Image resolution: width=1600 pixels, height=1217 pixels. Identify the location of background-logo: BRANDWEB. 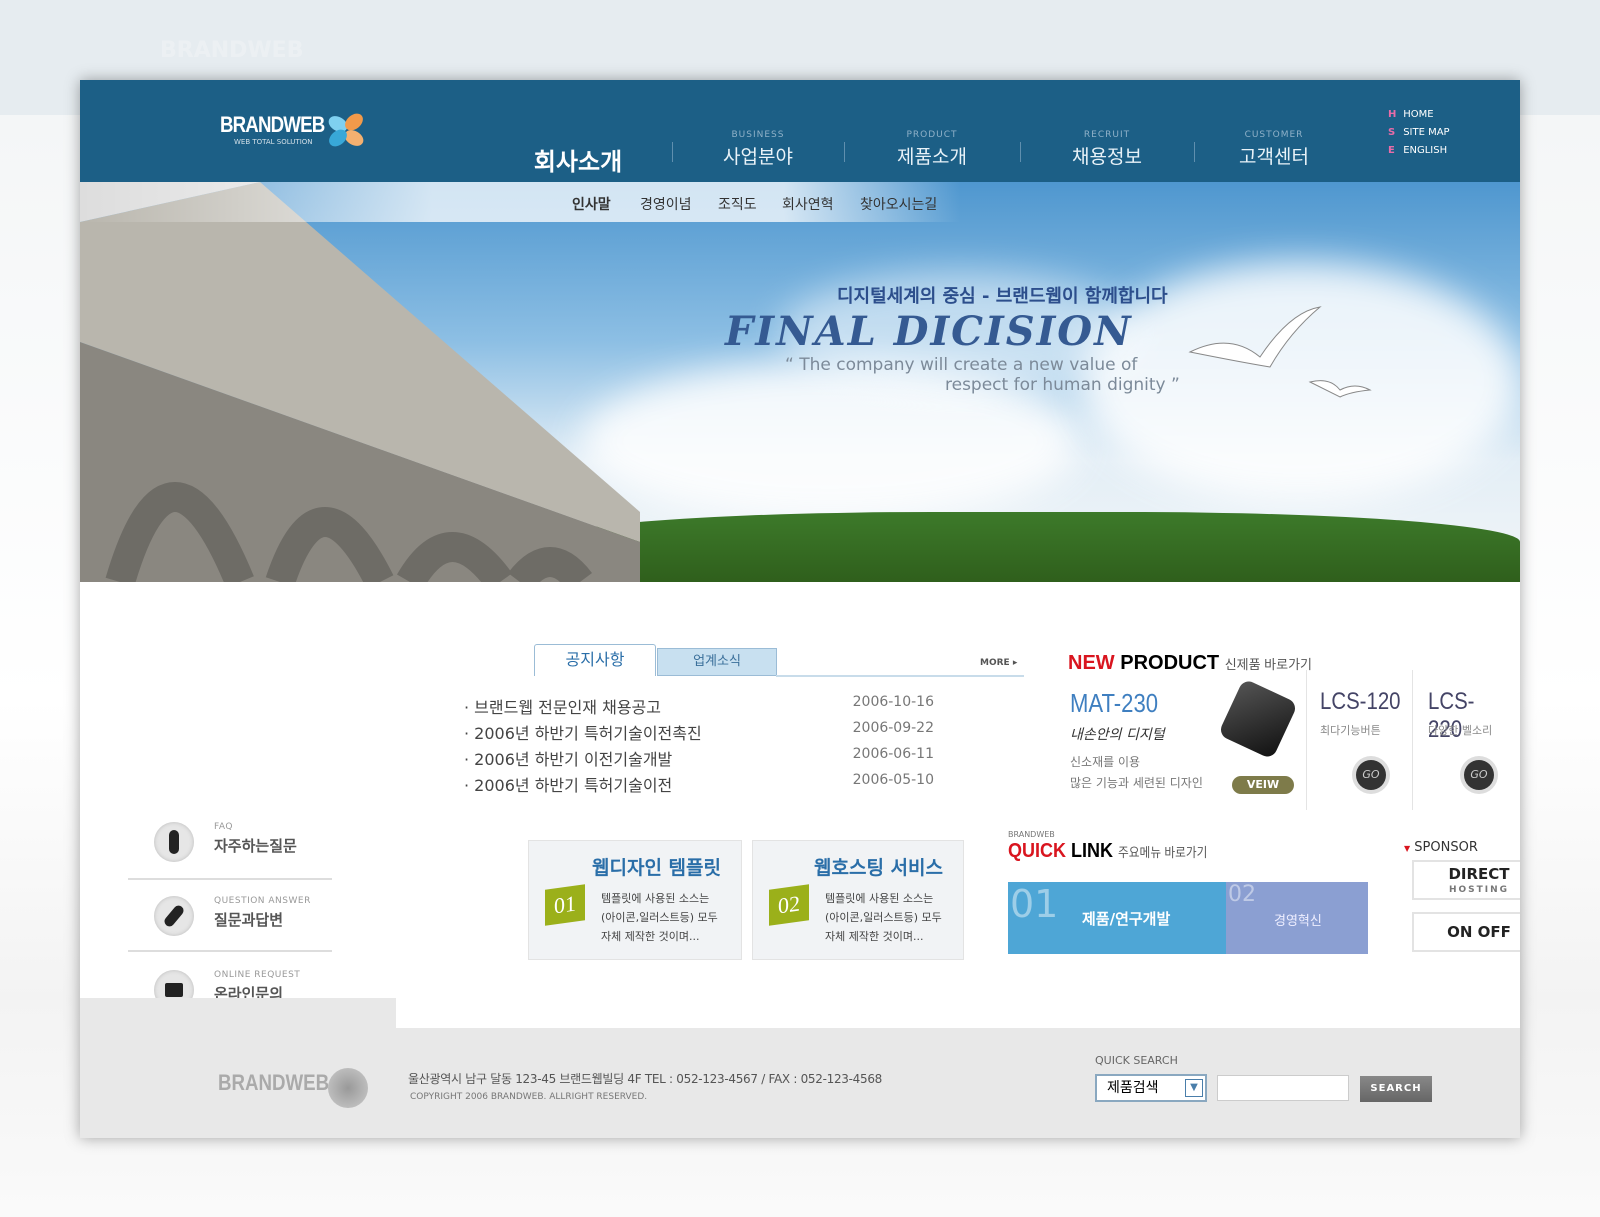
(232, 50).